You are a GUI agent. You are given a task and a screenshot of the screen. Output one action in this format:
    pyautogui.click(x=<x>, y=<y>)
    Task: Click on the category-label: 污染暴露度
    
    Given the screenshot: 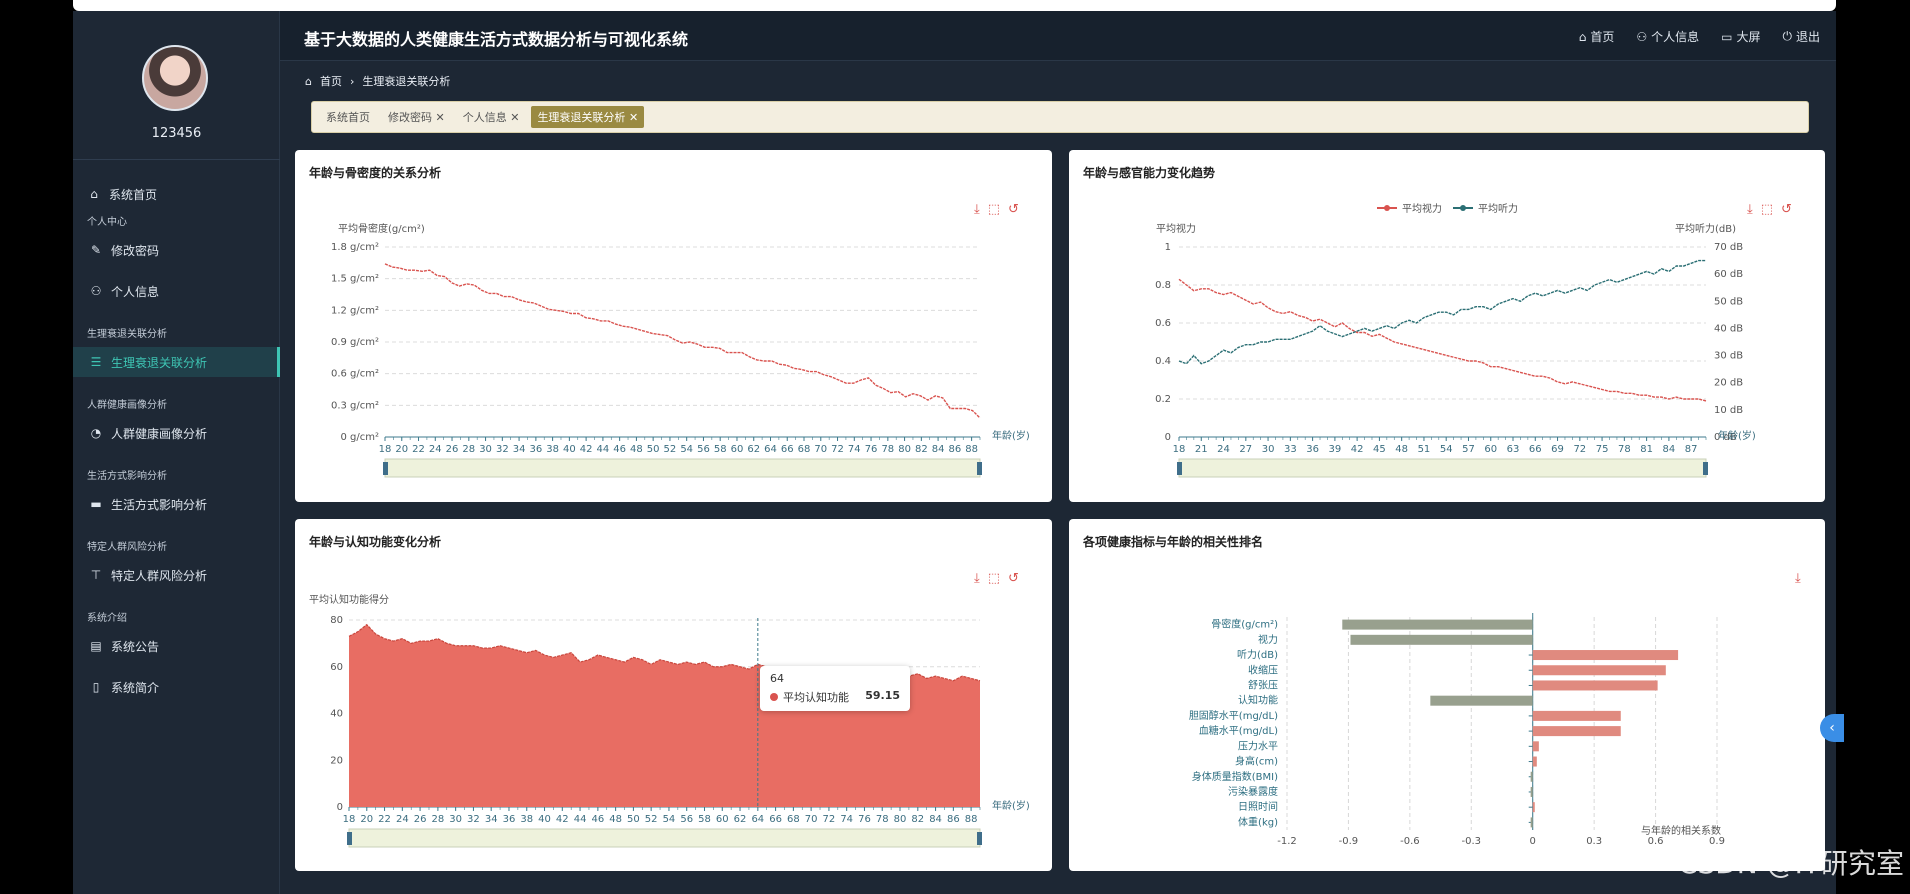 What is the action you would take?
    pyautogui.click(x=1253, y=791)
    